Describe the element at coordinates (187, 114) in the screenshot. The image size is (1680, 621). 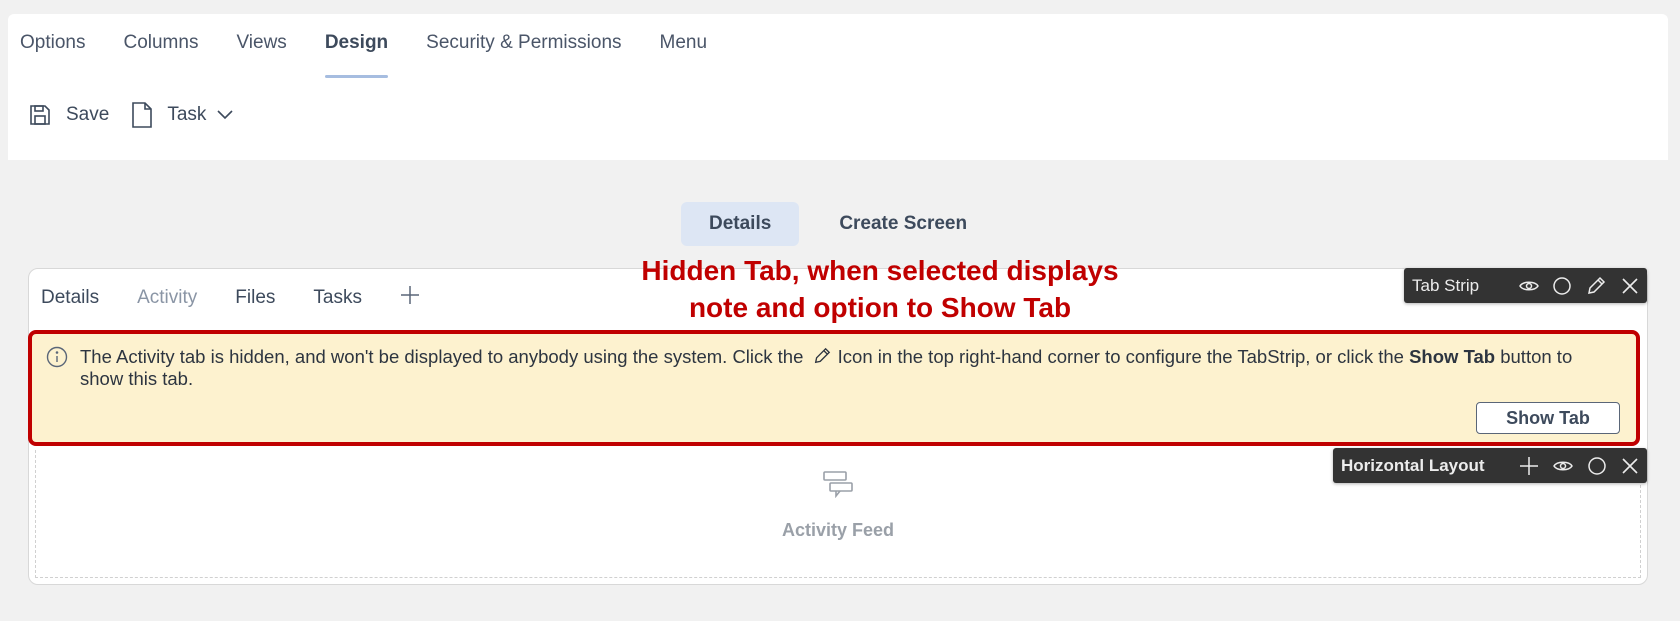
I see `task-label: Task` at that location.